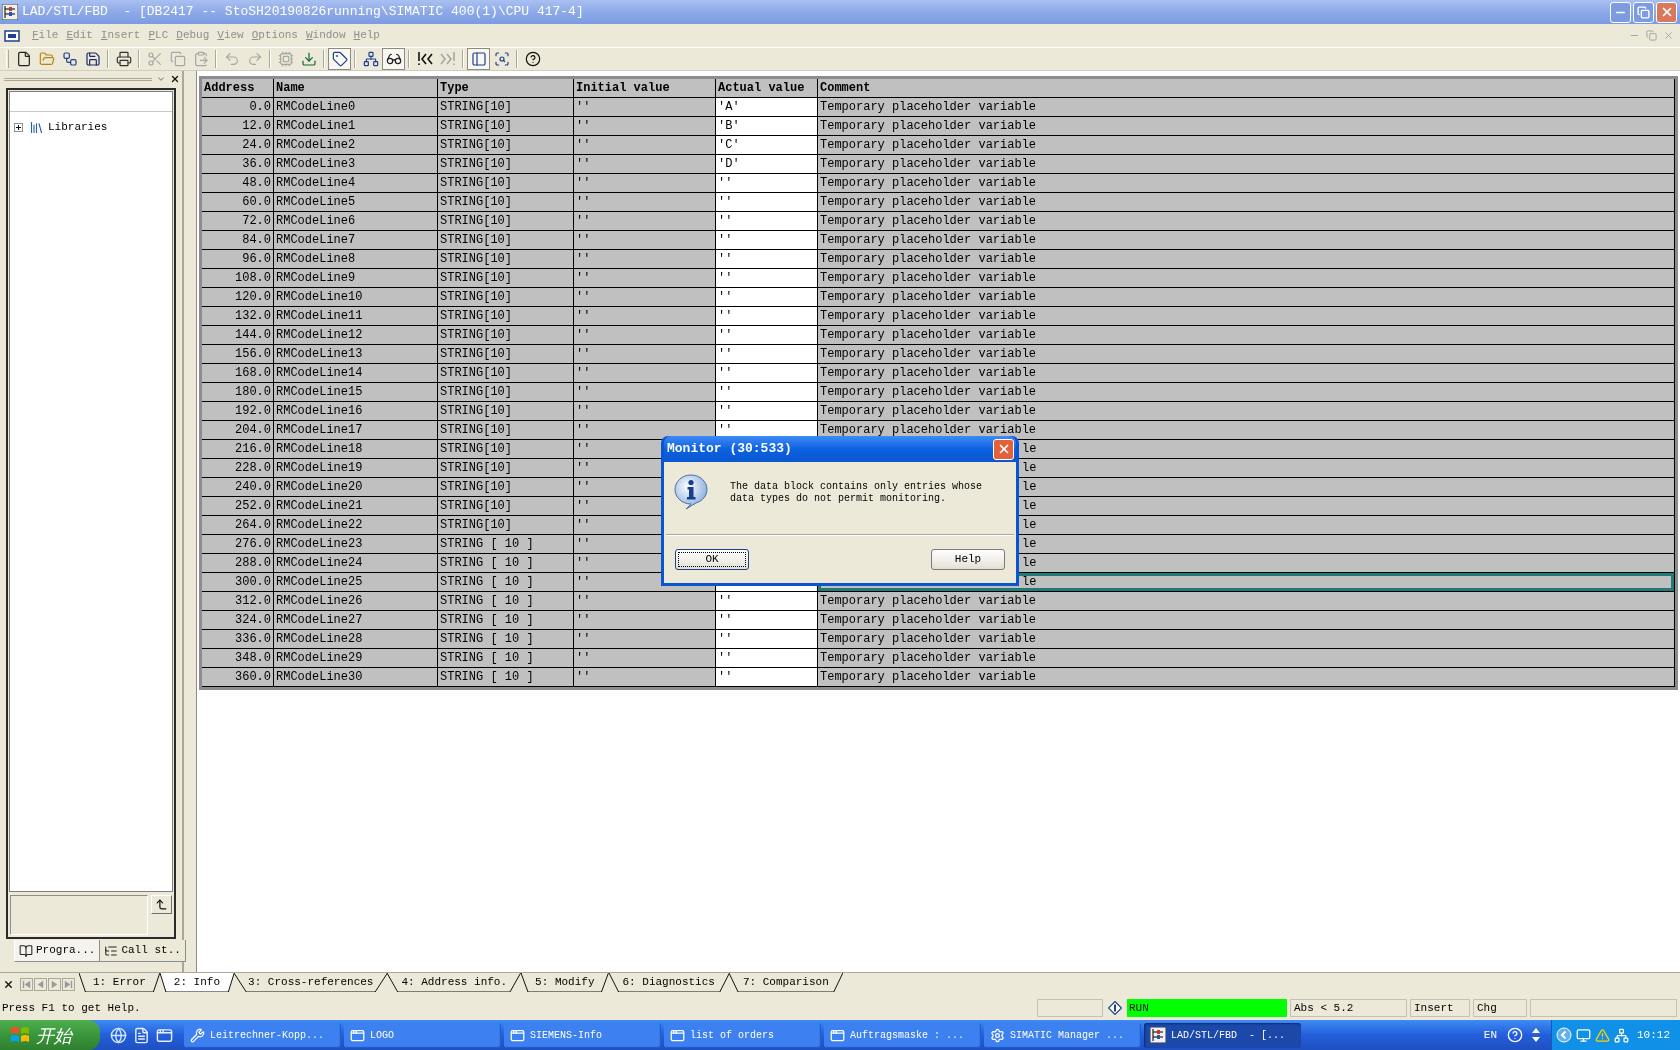 This screenshot has width=1680, height=1050. I want to click on tab: 6: Diagnostics, so click(668, 982).